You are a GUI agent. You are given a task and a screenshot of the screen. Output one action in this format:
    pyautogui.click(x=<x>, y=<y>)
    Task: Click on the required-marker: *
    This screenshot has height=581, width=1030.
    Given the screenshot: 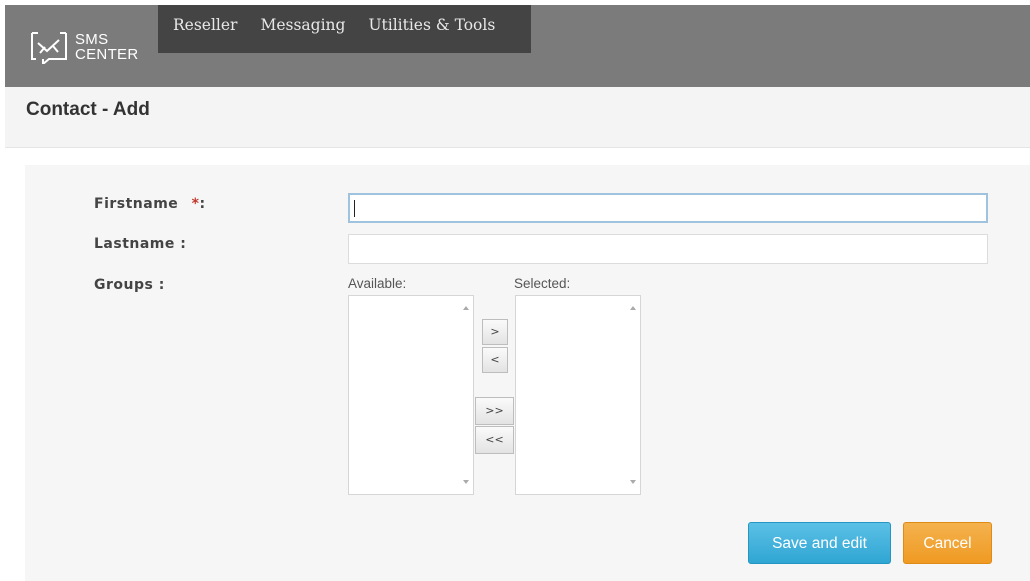 What is the action you would take?
    pyautogui.click(x=195, y=204)
    